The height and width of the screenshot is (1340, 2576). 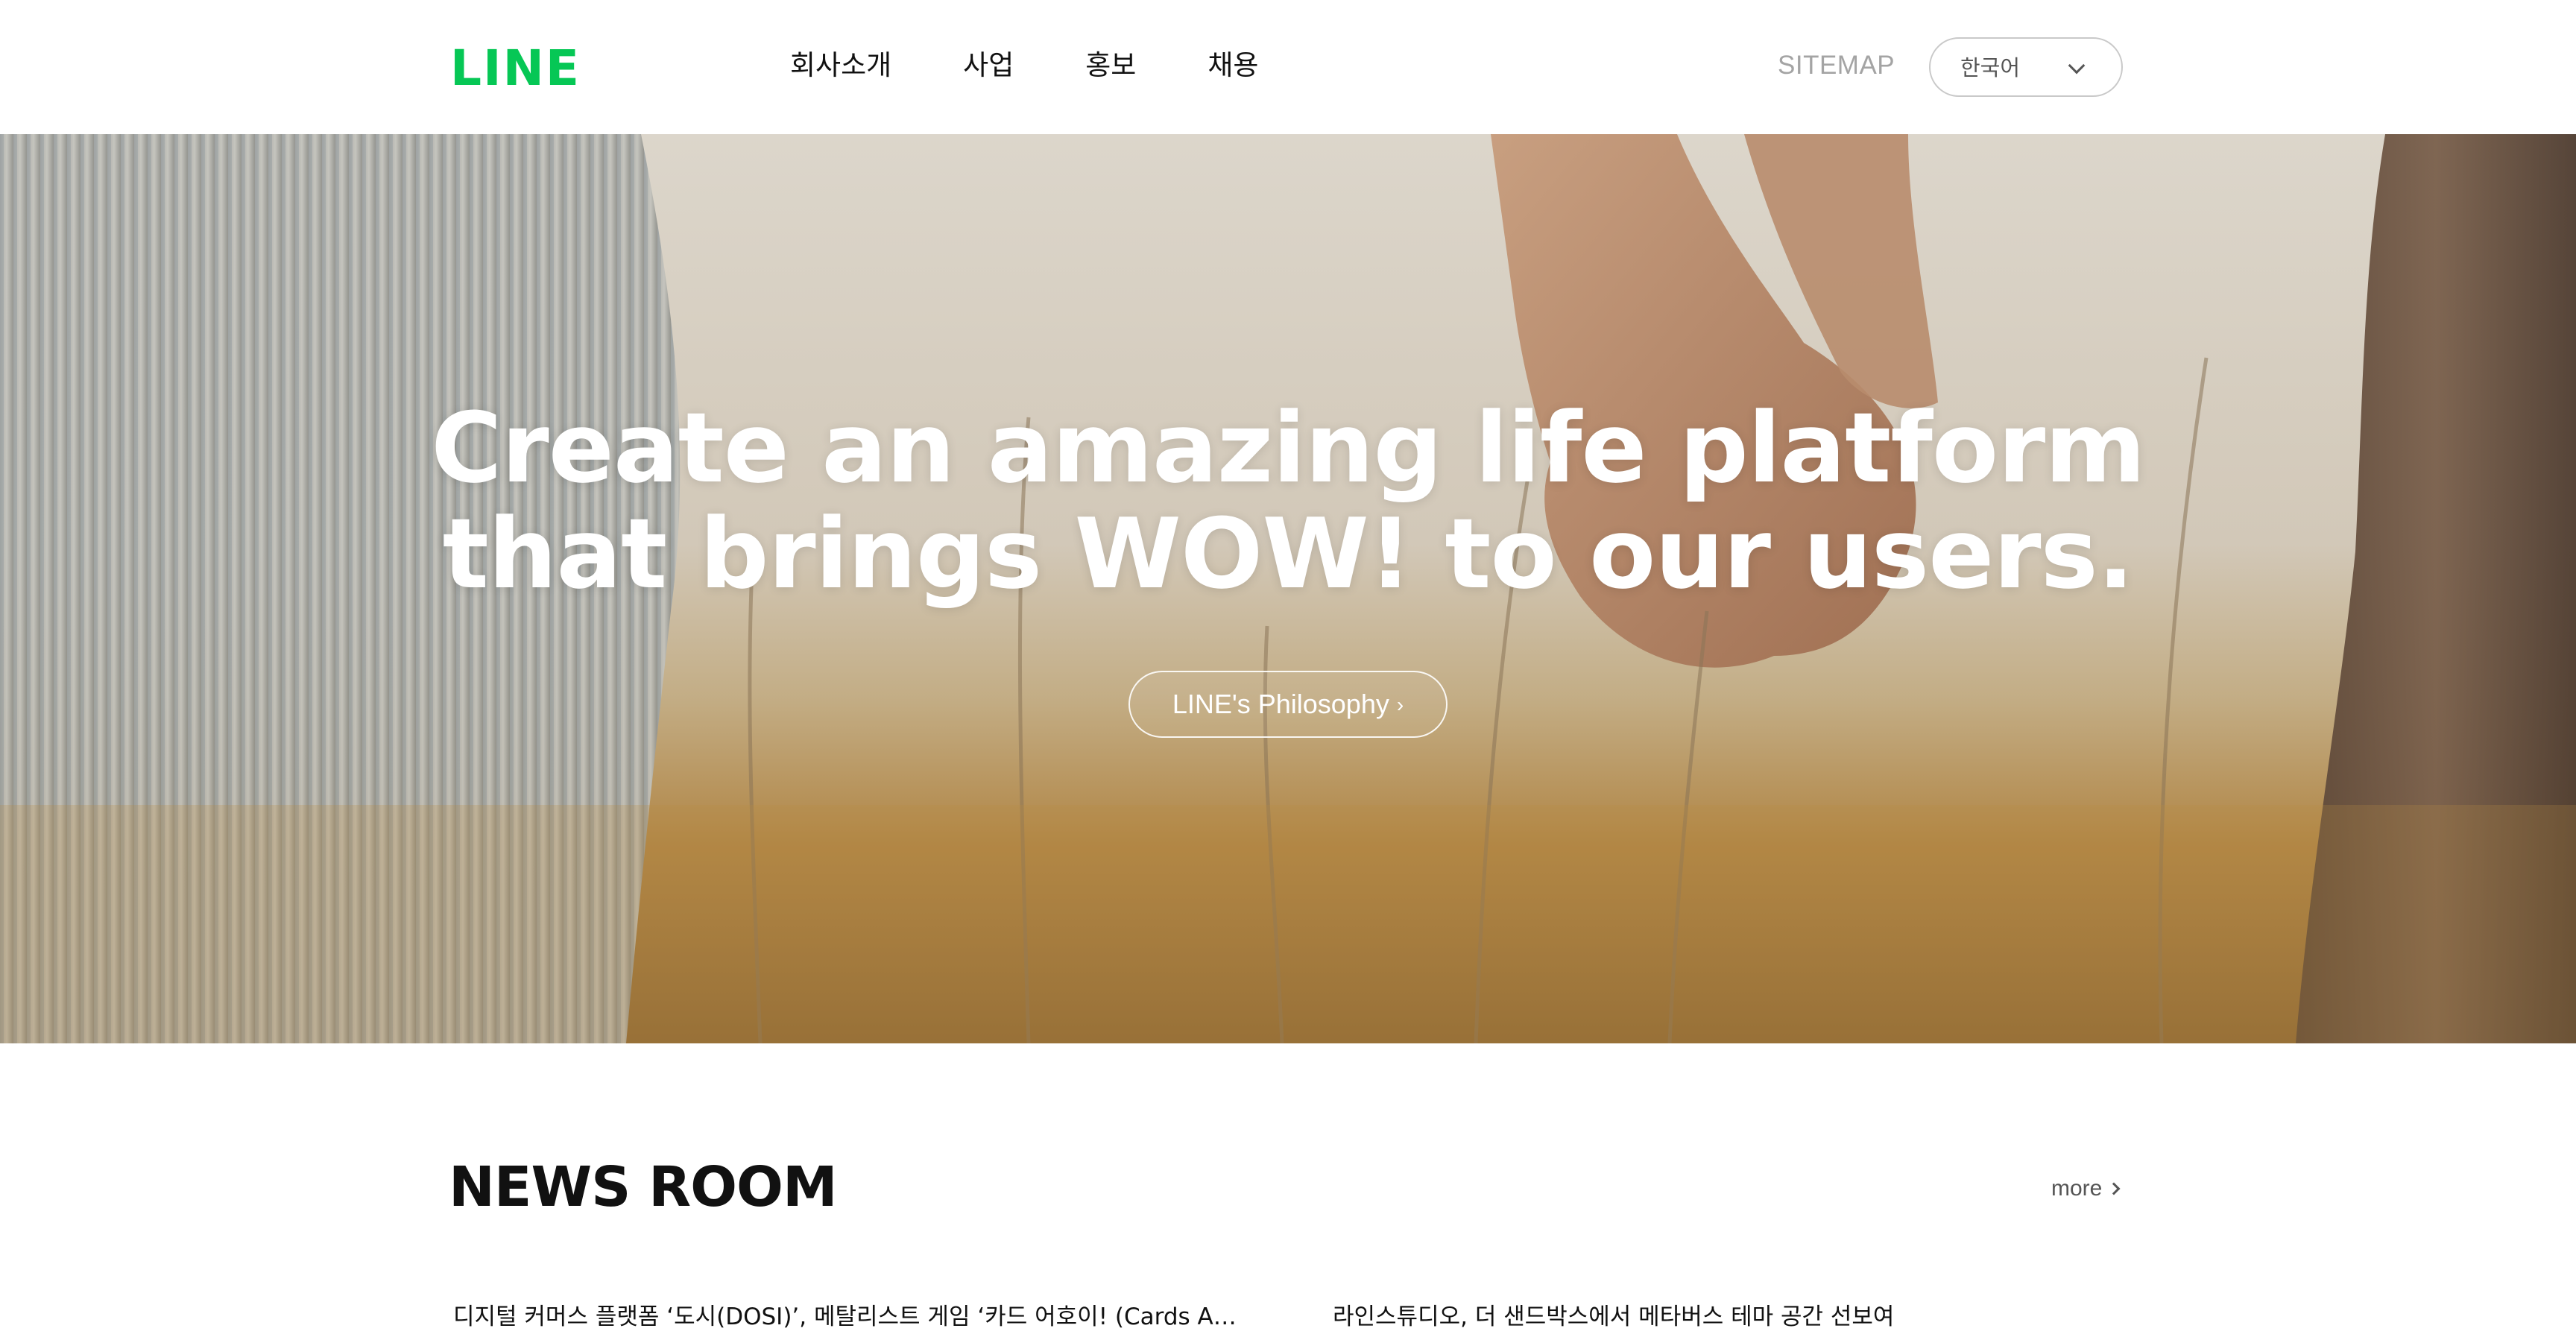 I want to click on nav-item-business: 사업, so click(x=989, y=65).